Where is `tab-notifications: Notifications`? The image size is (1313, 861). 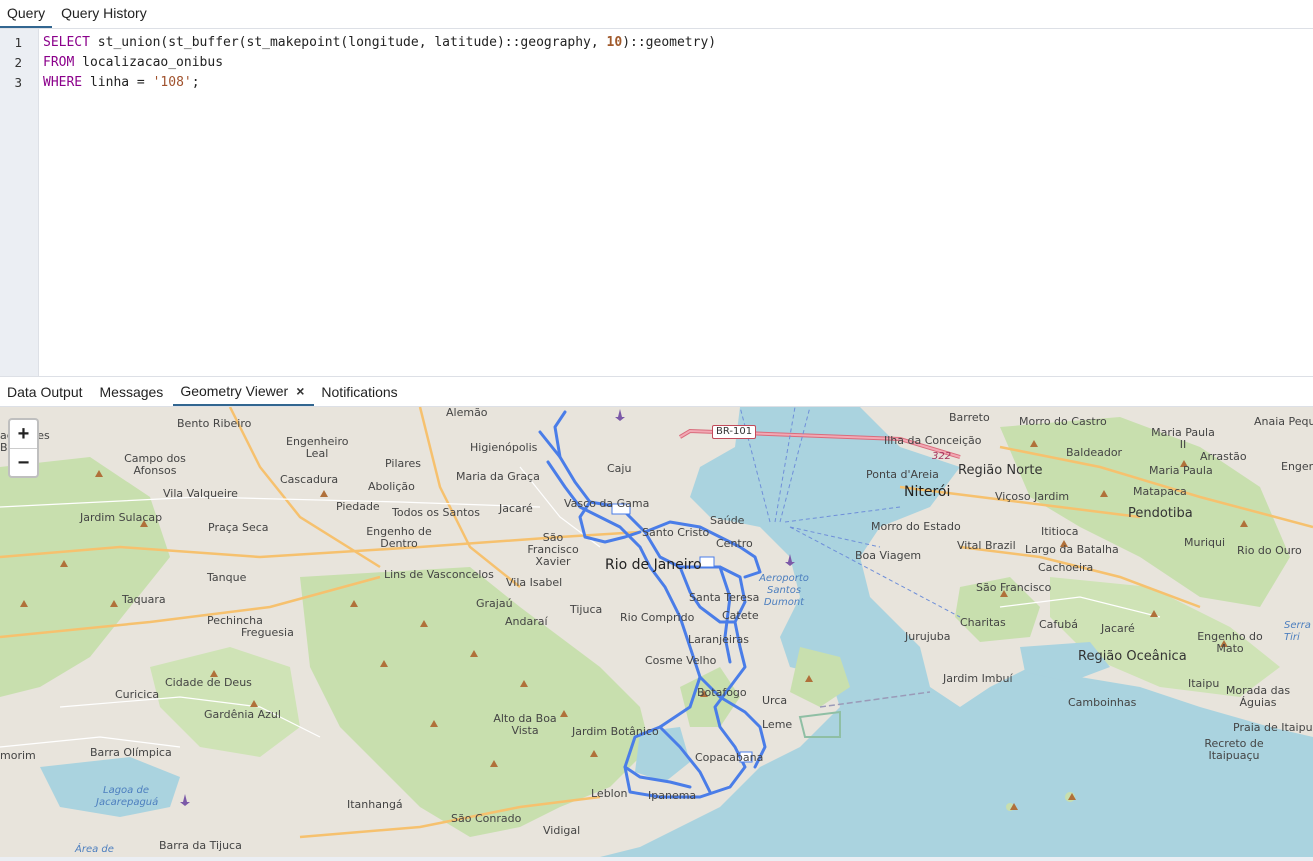
tab-notifications: Notifications is located at coordinates (360, 391).